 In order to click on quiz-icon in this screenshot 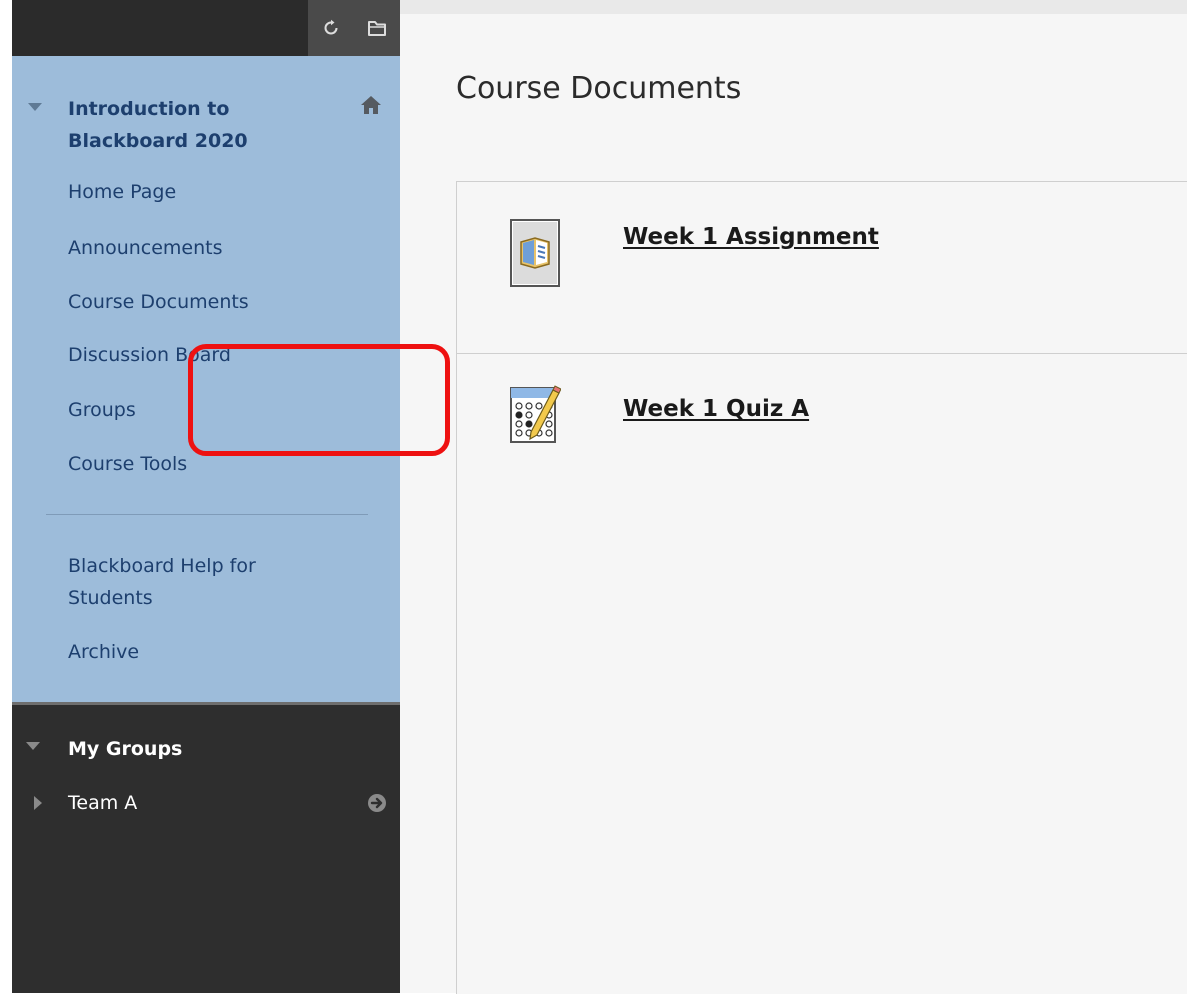, I will do `click(535, 414)`.